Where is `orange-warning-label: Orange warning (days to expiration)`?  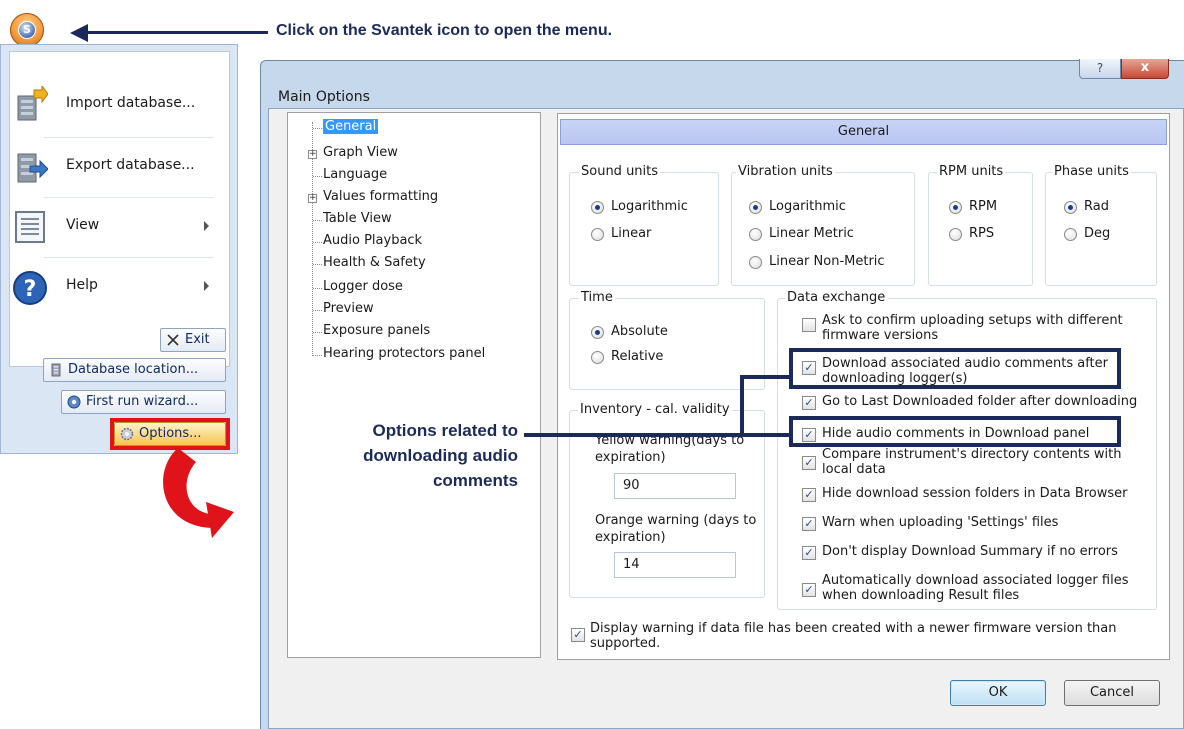
orange-warning-label: Orange warning (days to expiration) is located at coordinates (676, 529).